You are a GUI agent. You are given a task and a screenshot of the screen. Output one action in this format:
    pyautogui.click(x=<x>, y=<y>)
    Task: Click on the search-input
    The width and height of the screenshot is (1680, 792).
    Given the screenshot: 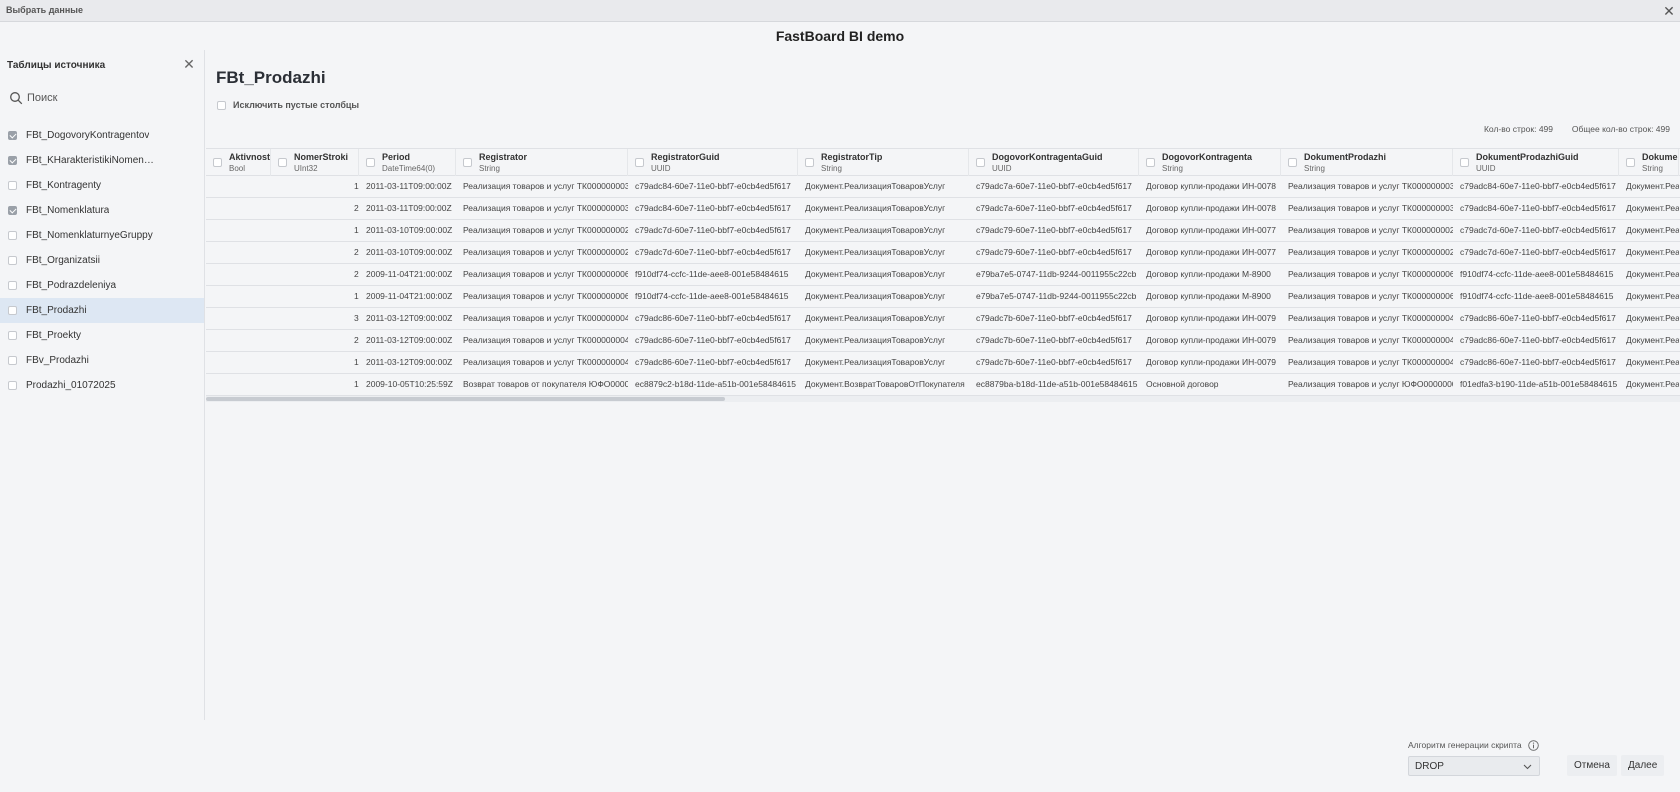 What is the action you would take?
    pyautogui.click(x=112, y=98)
    